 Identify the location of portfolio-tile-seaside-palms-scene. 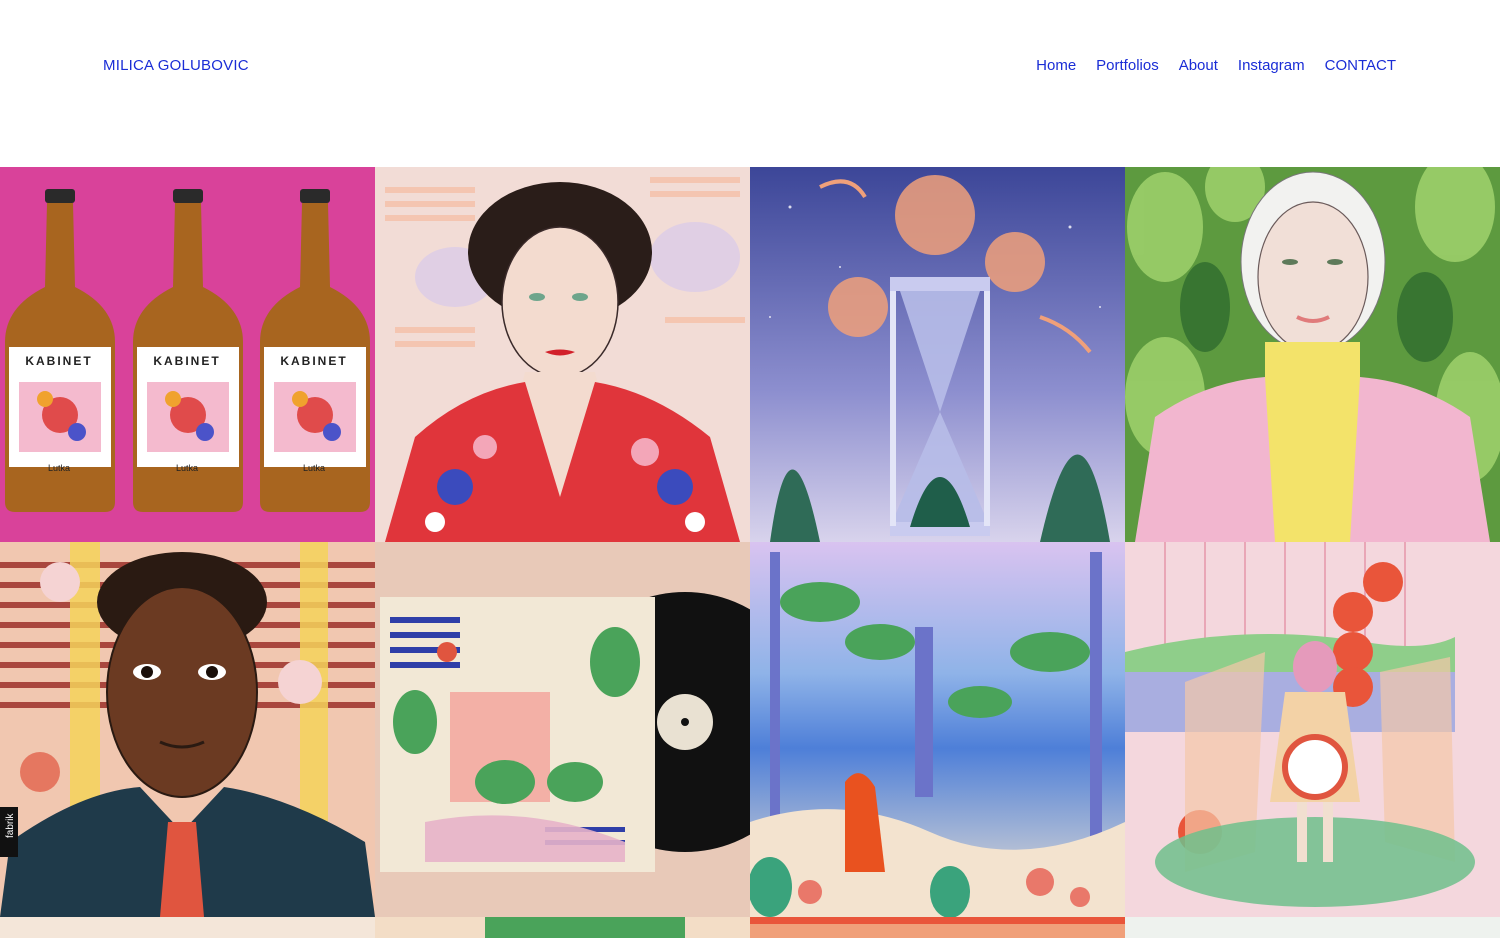
(937, 729).